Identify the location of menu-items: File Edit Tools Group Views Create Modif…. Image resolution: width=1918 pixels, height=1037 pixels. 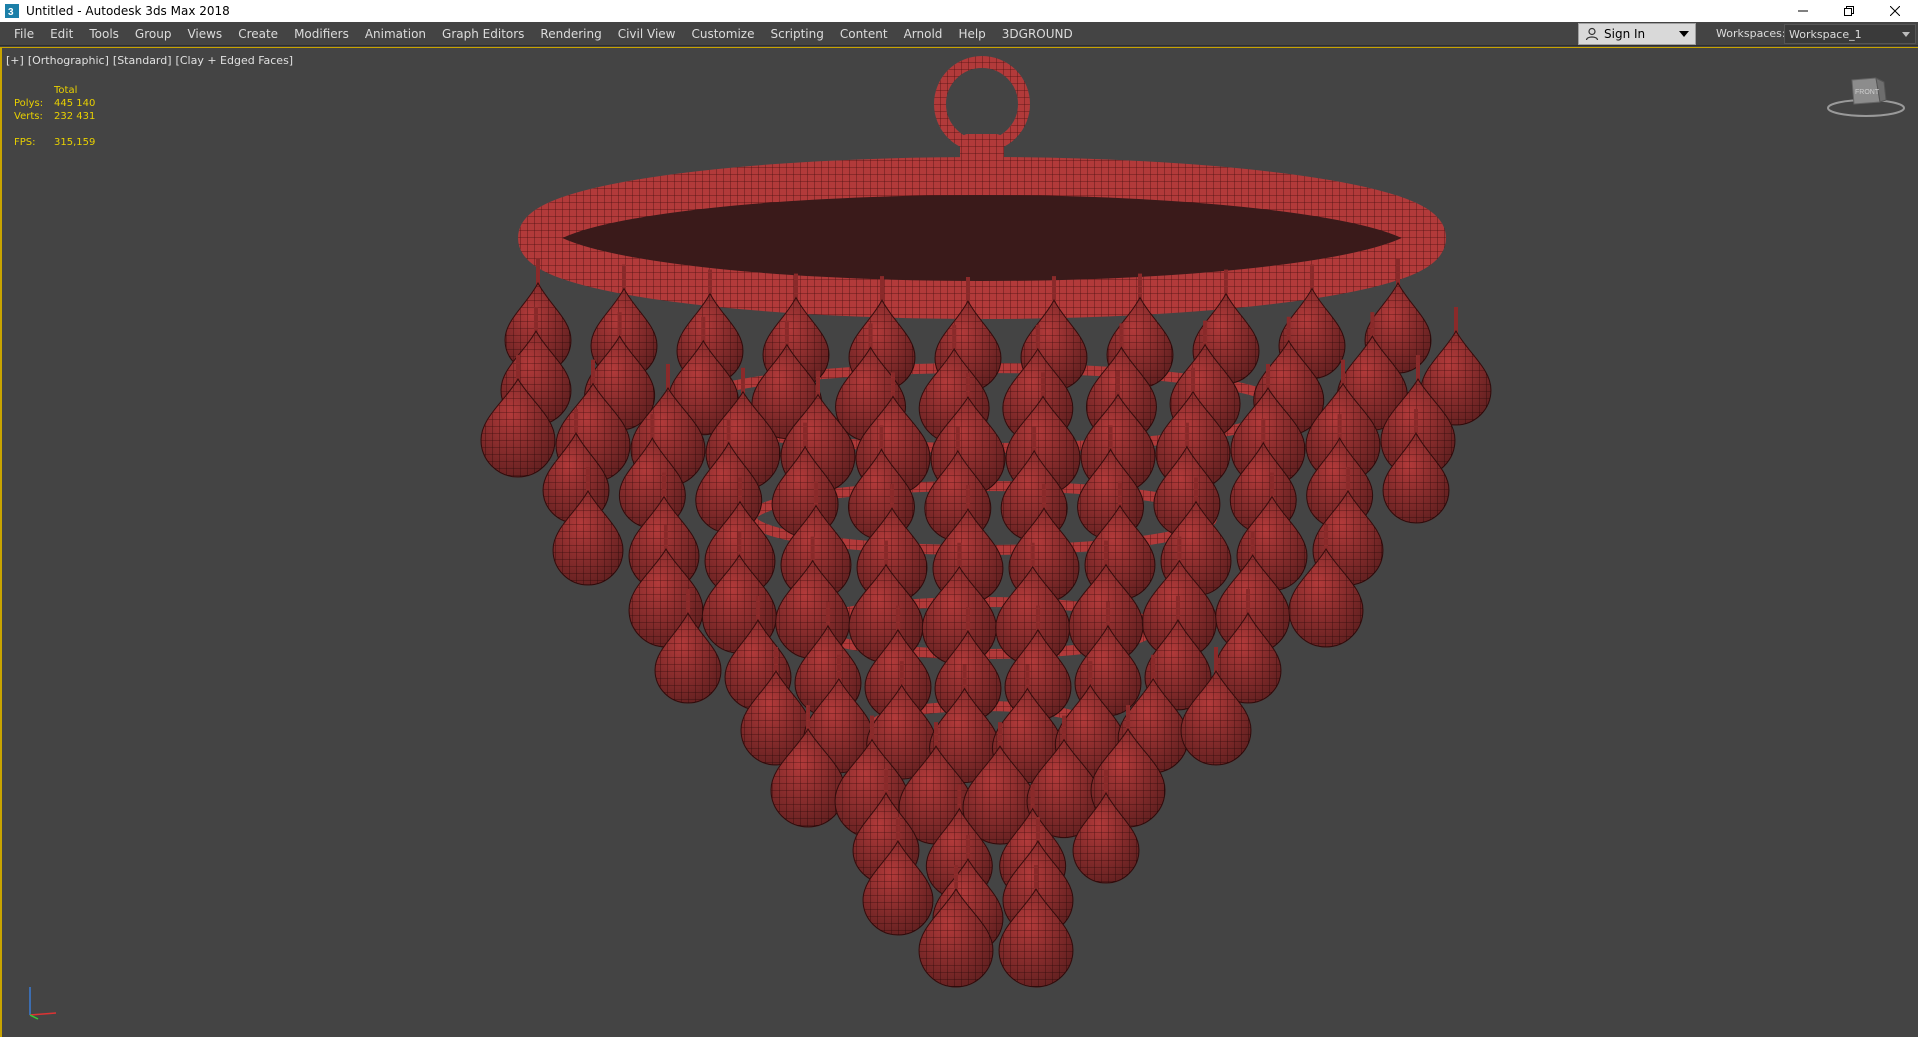
(540, 34).